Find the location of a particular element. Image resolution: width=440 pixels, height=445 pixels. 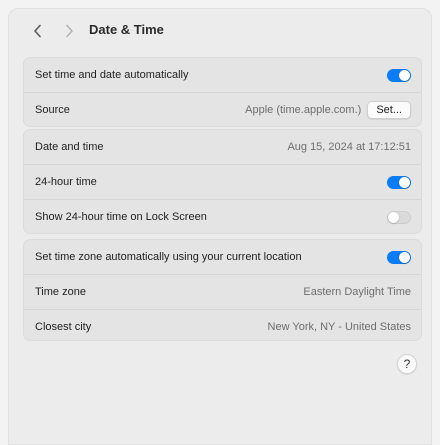

back-button is located at coordinates (38, 31).